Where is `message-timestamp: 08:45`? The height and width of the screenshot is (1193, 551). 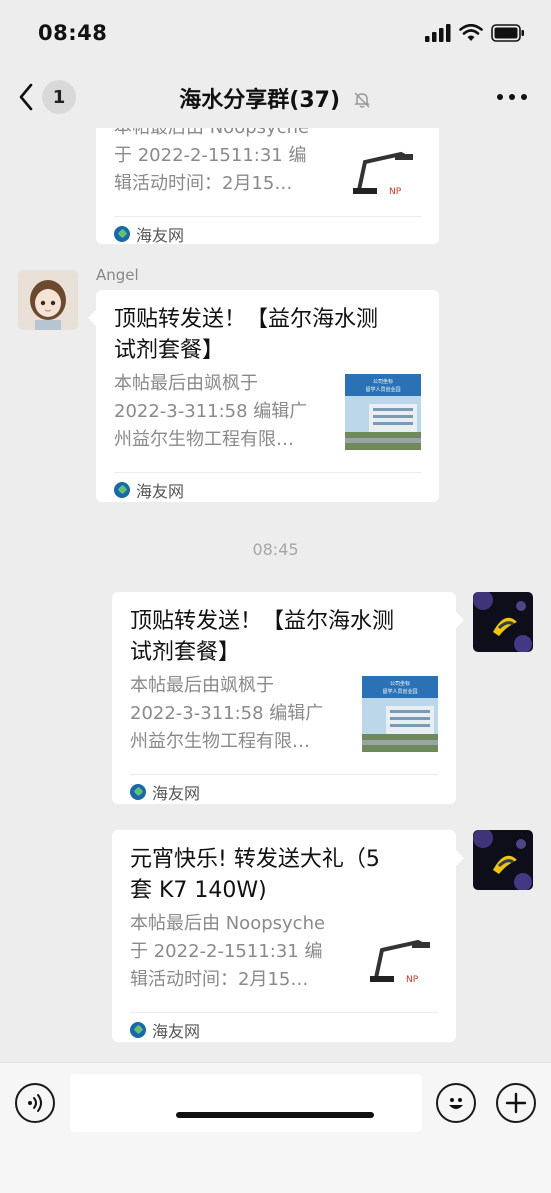
message-timestamp: 08:45 is located at coordinates (275, 549).